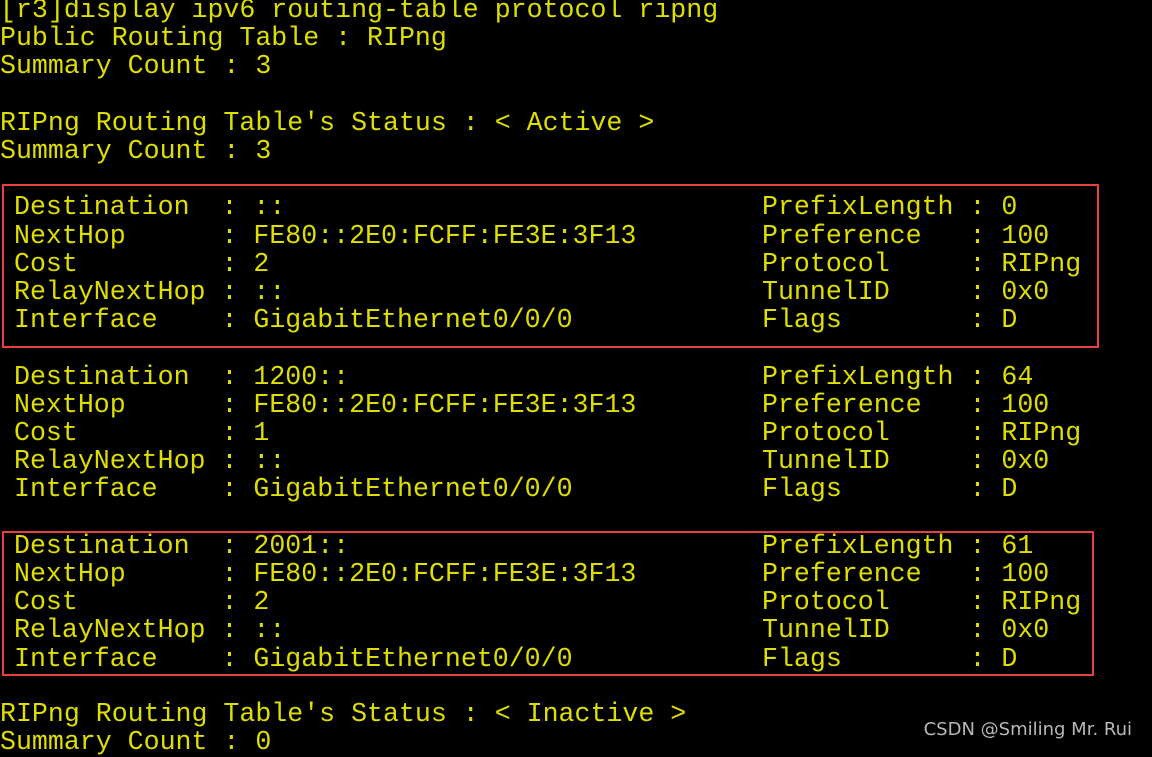 The image size is (1152, 757). Describe the element at coordinates (1027, 729) in the screenshot. I see `watermark: CSDN @Smiling Mr. Rui` at that location.